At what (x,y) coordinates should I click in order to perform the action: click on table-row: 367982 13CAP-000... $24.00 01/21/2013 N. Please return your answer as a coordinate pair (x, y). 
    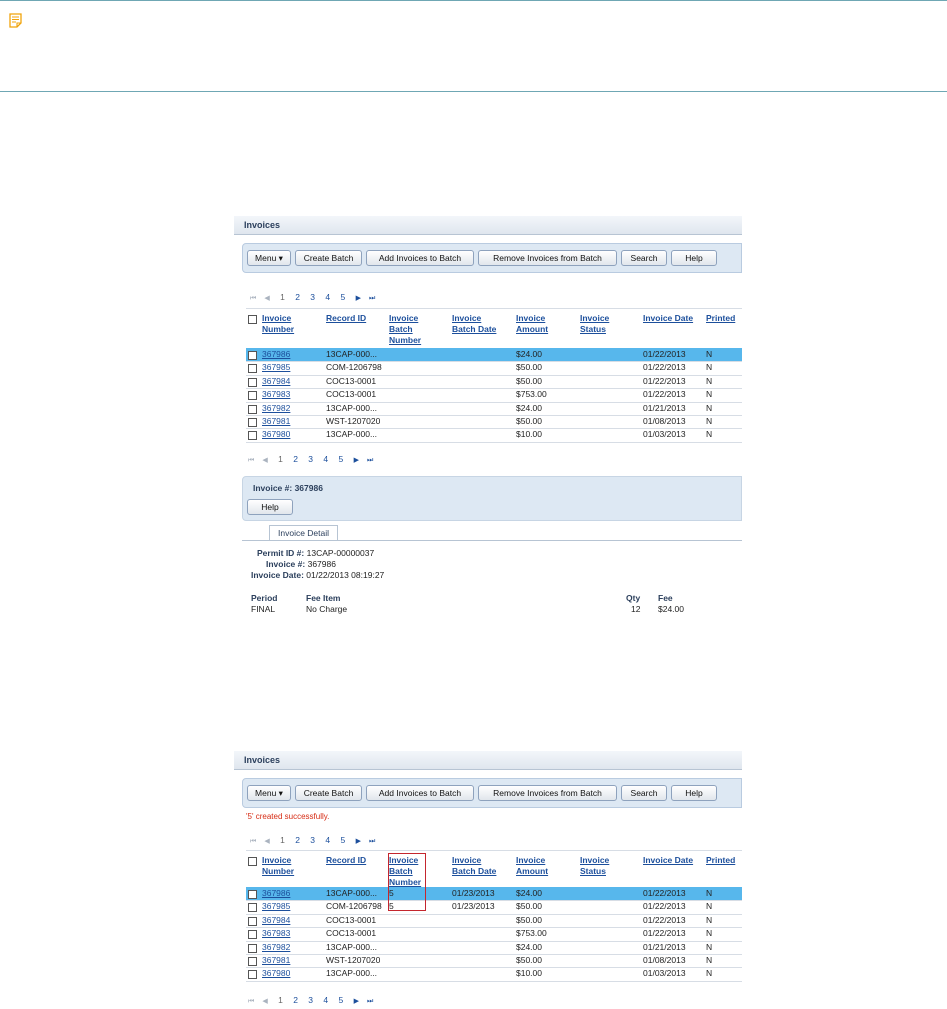
    Looking at the image, I should click on (494, 409).